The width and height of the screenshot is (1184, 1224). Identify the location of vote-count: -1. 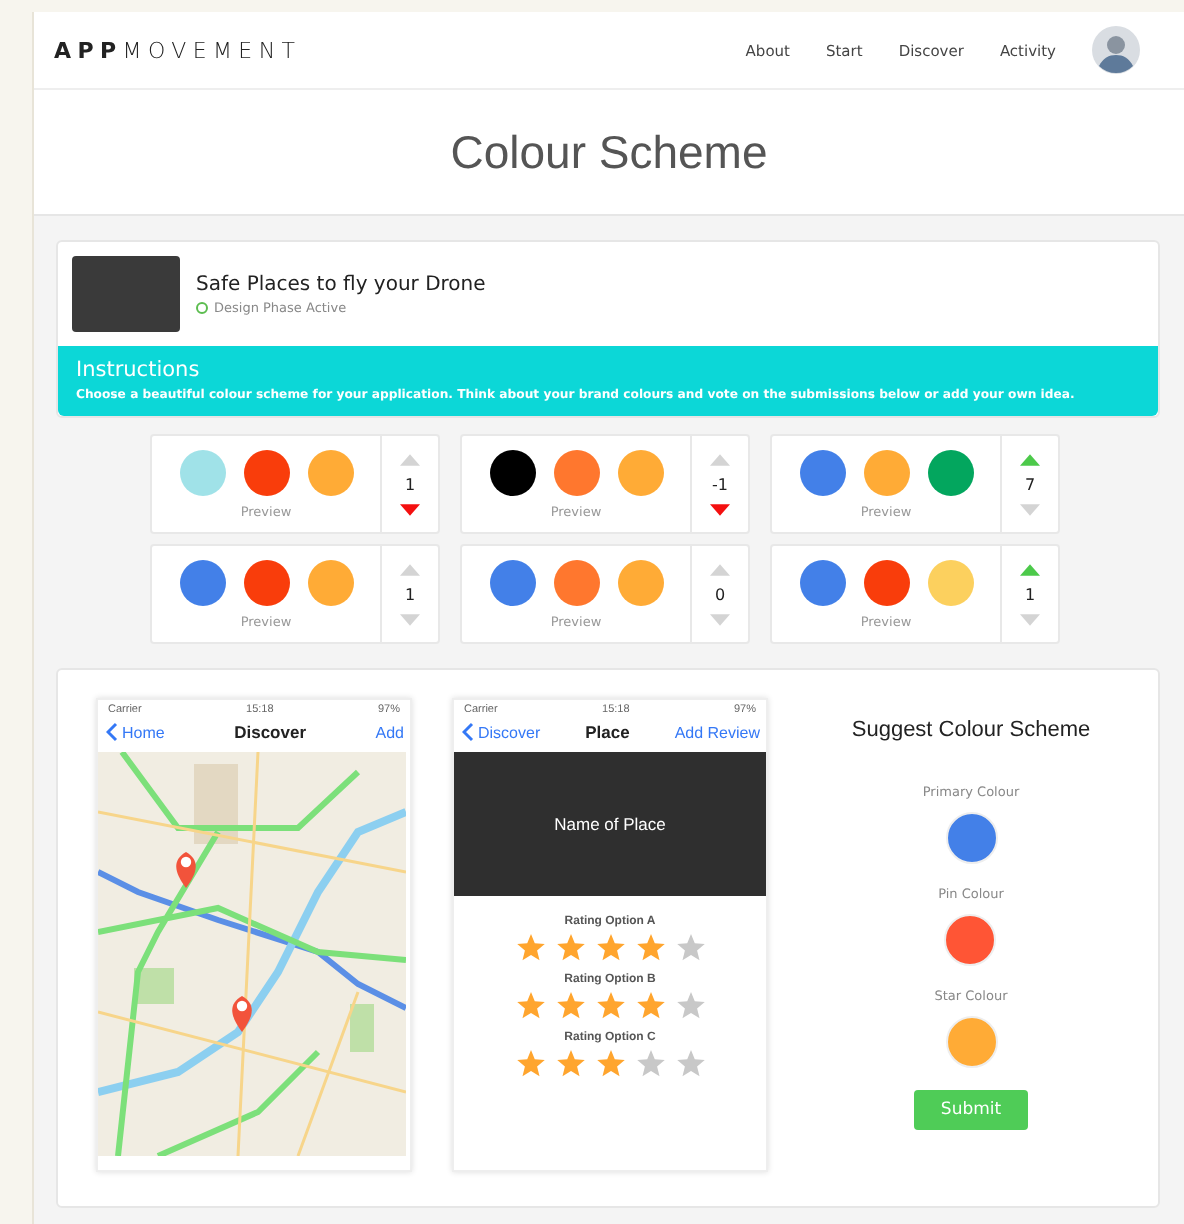
(720, 484).